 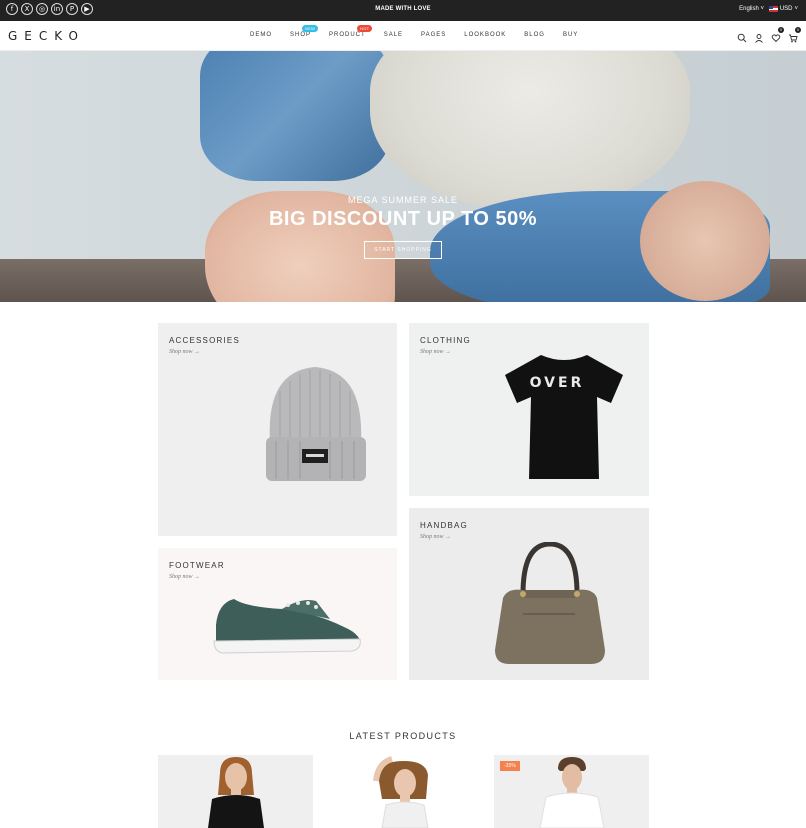 I want to click on nav-blog: BLOG, so click(x=534, y=35).